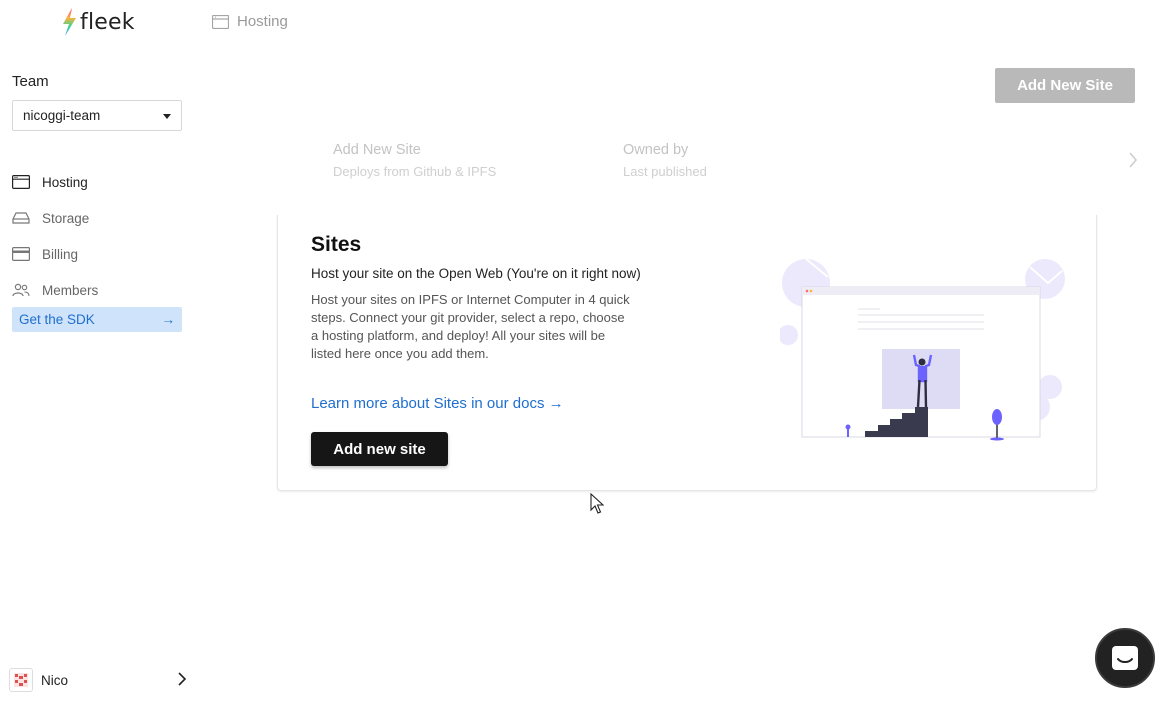 The width and height of the screenshot is (1168, 705). Describe the element at coordinates (60, 254) in the screenshot. I see `sidebar-item-label: Billing` at that location.